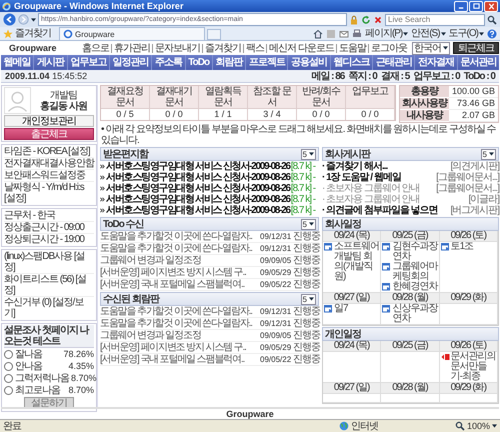  I want to click on setting-link: 정상퇴근시간 - 19:00, so click(49, 239).